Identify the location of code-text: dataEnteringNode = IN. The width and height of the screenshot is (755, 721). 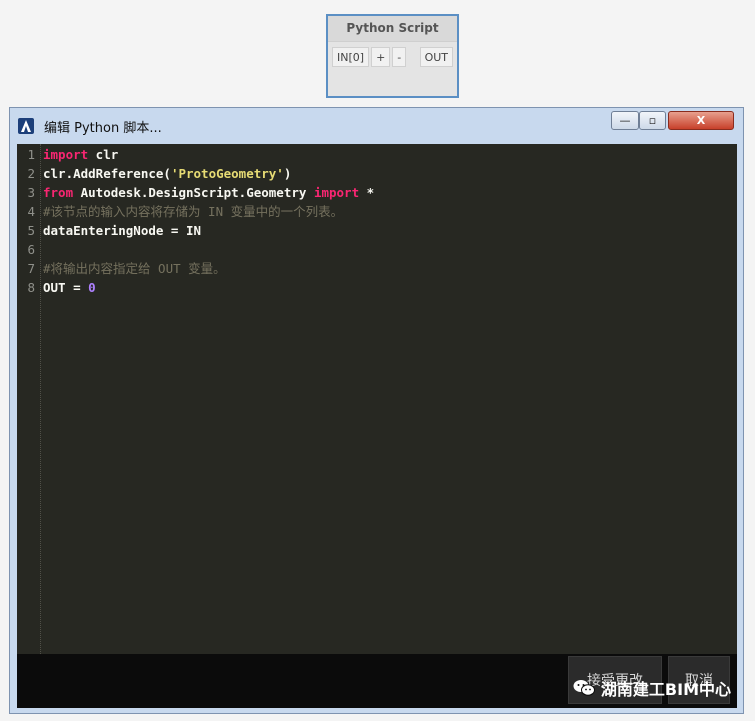
(122, 230).